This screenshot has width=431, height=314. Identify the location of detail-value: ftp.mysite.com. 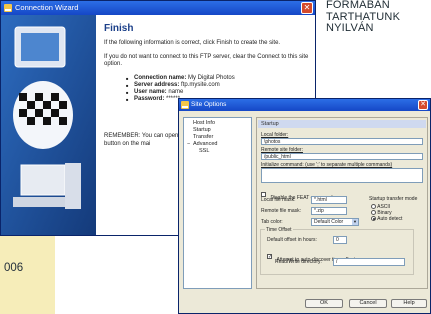
(200, 84).